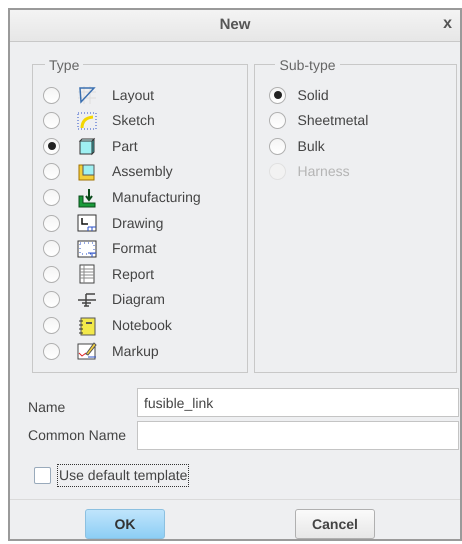  Describe the element at coordinates (87, 223) in the screenshot. I see `drawing-sheet-icon` at that location.